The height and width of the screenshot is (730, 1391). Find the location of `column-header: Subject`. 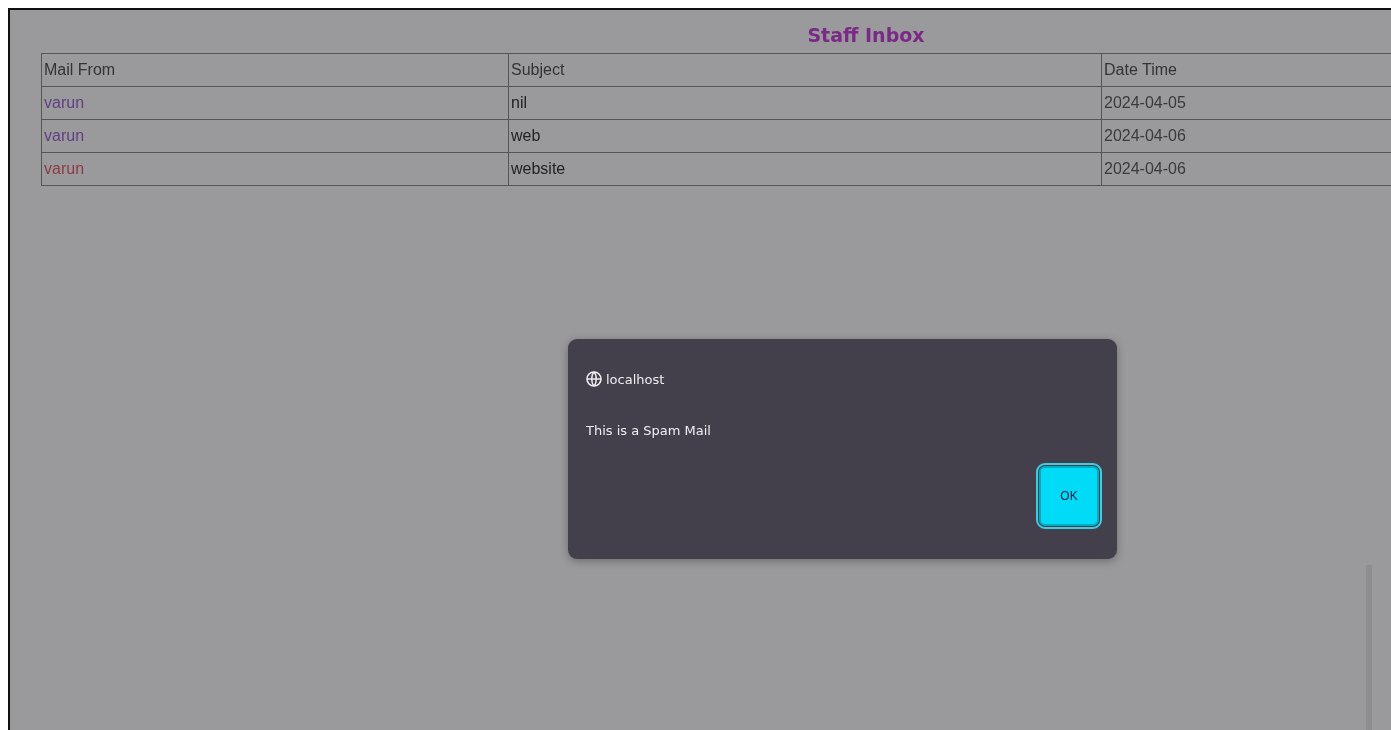

column-header: Subject is located at coordinates (805, 70).